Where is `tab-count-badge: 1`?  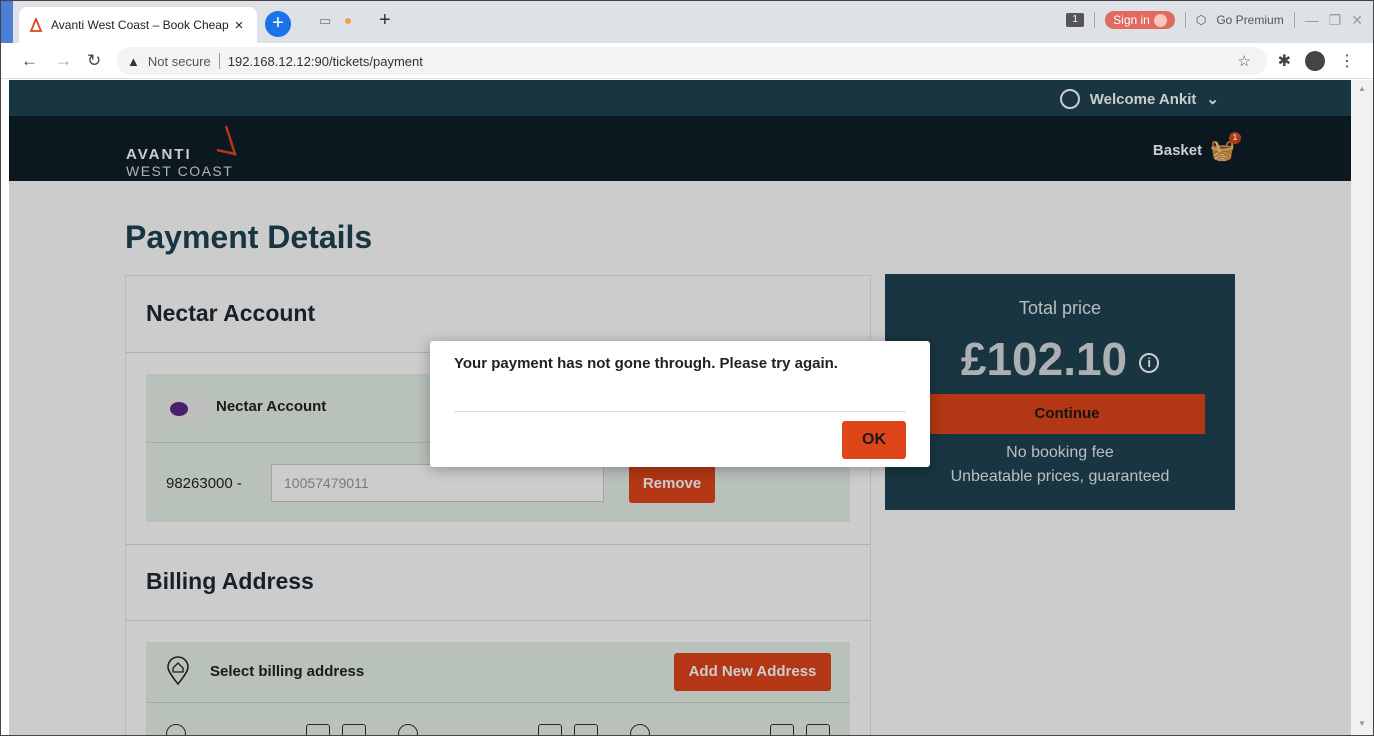 tab-count-badge: 1 is located at coordinates (1075, 20).